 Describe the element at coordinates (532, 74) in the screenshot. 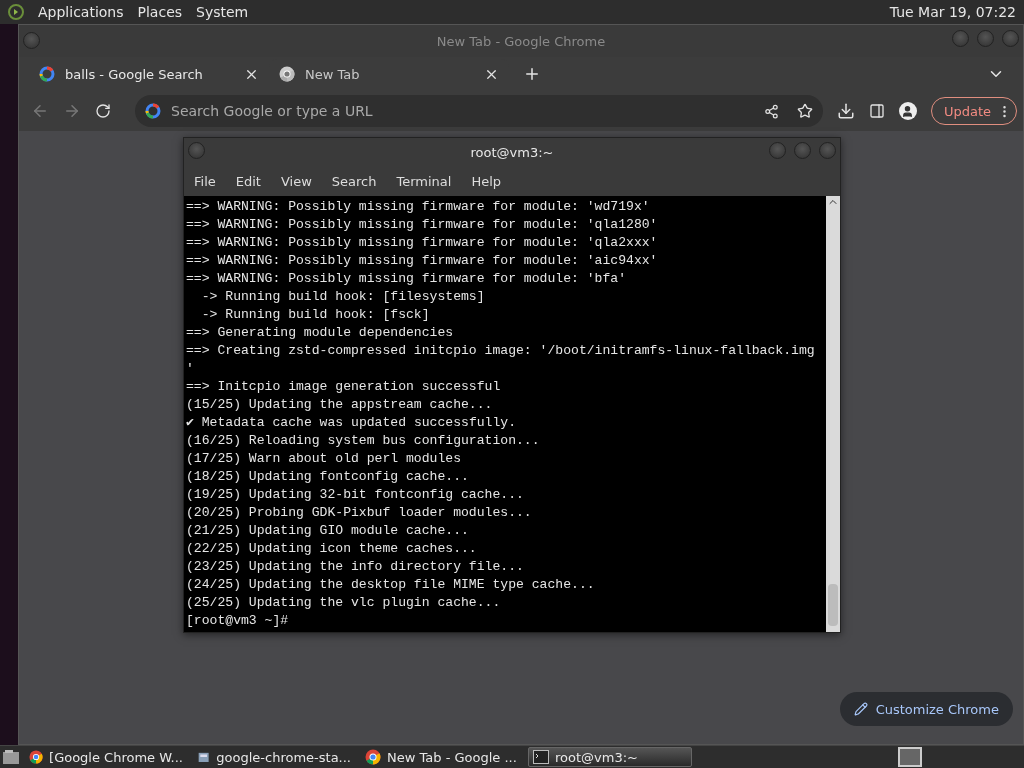

I see `new-tab-icon` at that location.